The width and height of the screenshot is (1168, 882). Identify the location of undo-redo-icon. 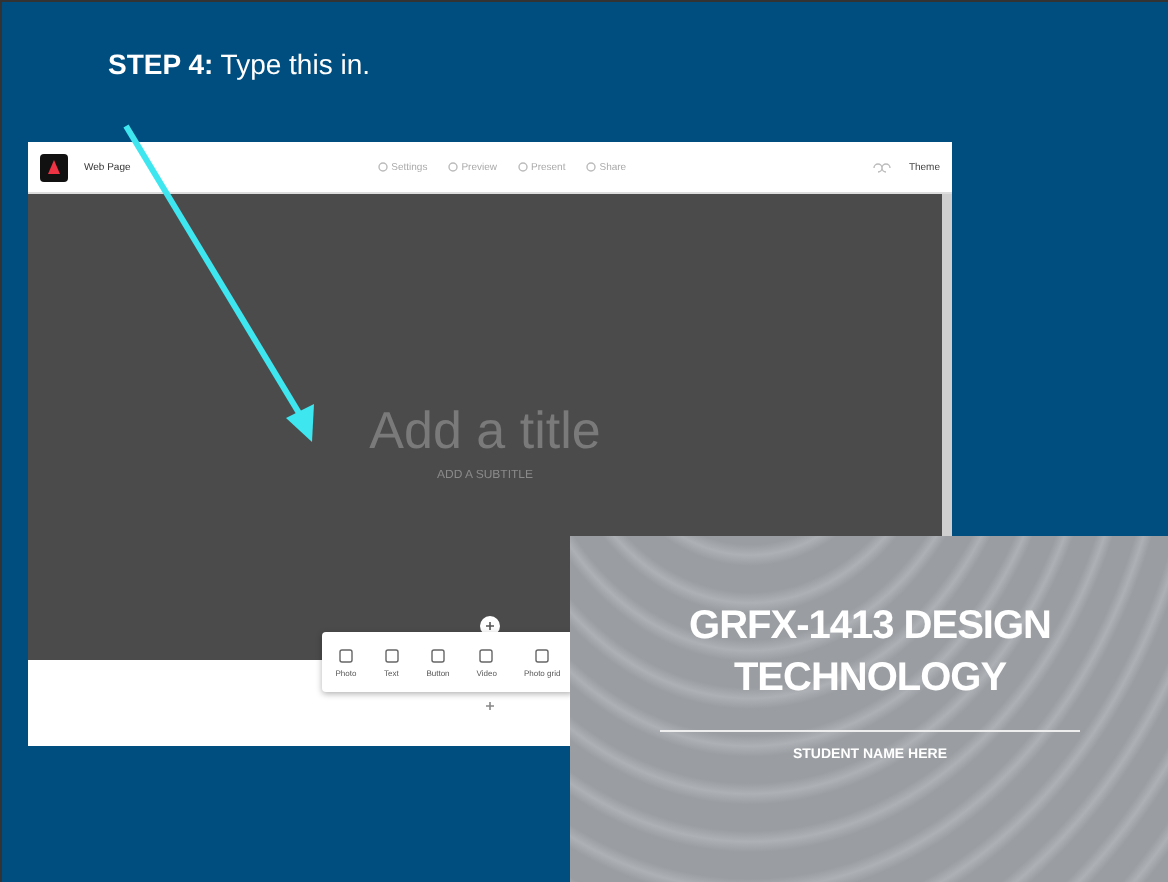
(882, 167).